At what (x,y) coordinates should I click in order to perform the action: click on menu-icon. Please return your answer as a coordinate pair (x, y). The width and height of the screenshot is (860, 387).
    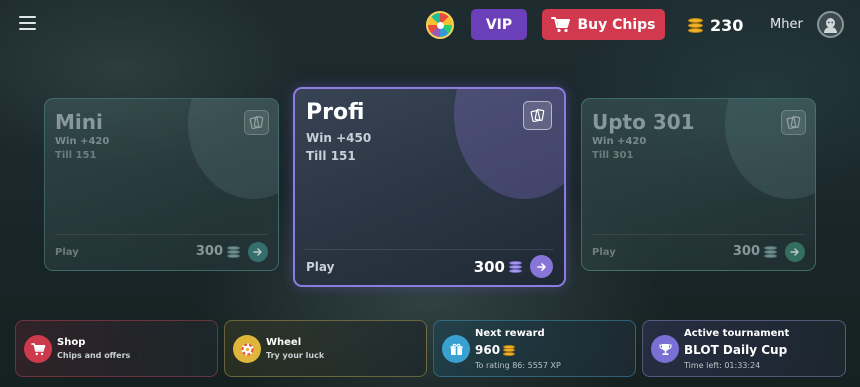
    Looking at the image, I should click on (27, 23).